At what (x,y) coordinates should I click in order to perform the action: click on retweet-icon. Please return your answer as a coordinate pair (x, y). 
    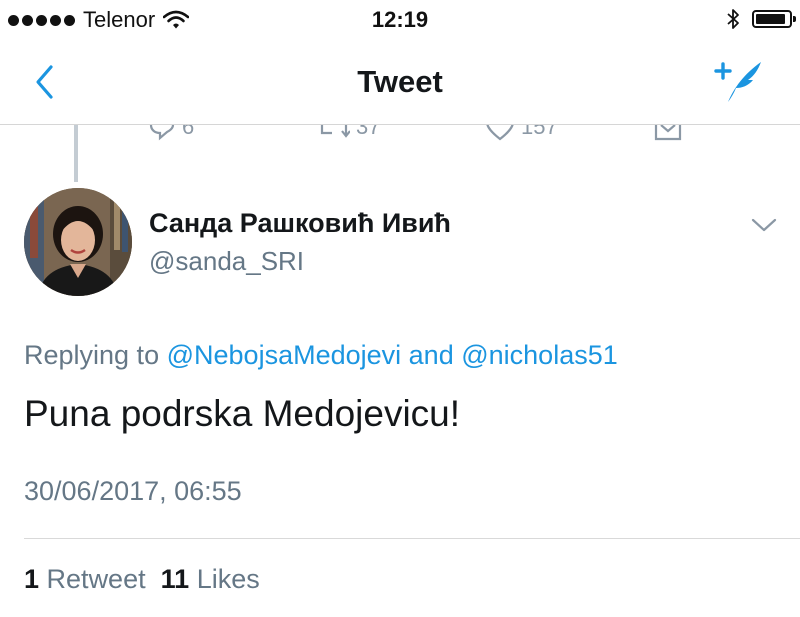
    Looking at the image, I should click on (335, 131).